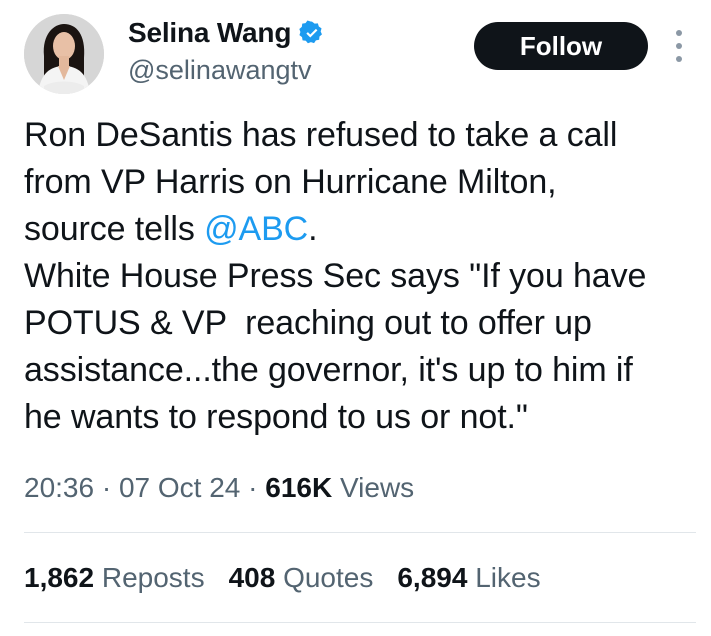 Image resolution: width=711 pixels, height=636 pixels. I want to click on reposts-label: Reposts, so click(149, 577).